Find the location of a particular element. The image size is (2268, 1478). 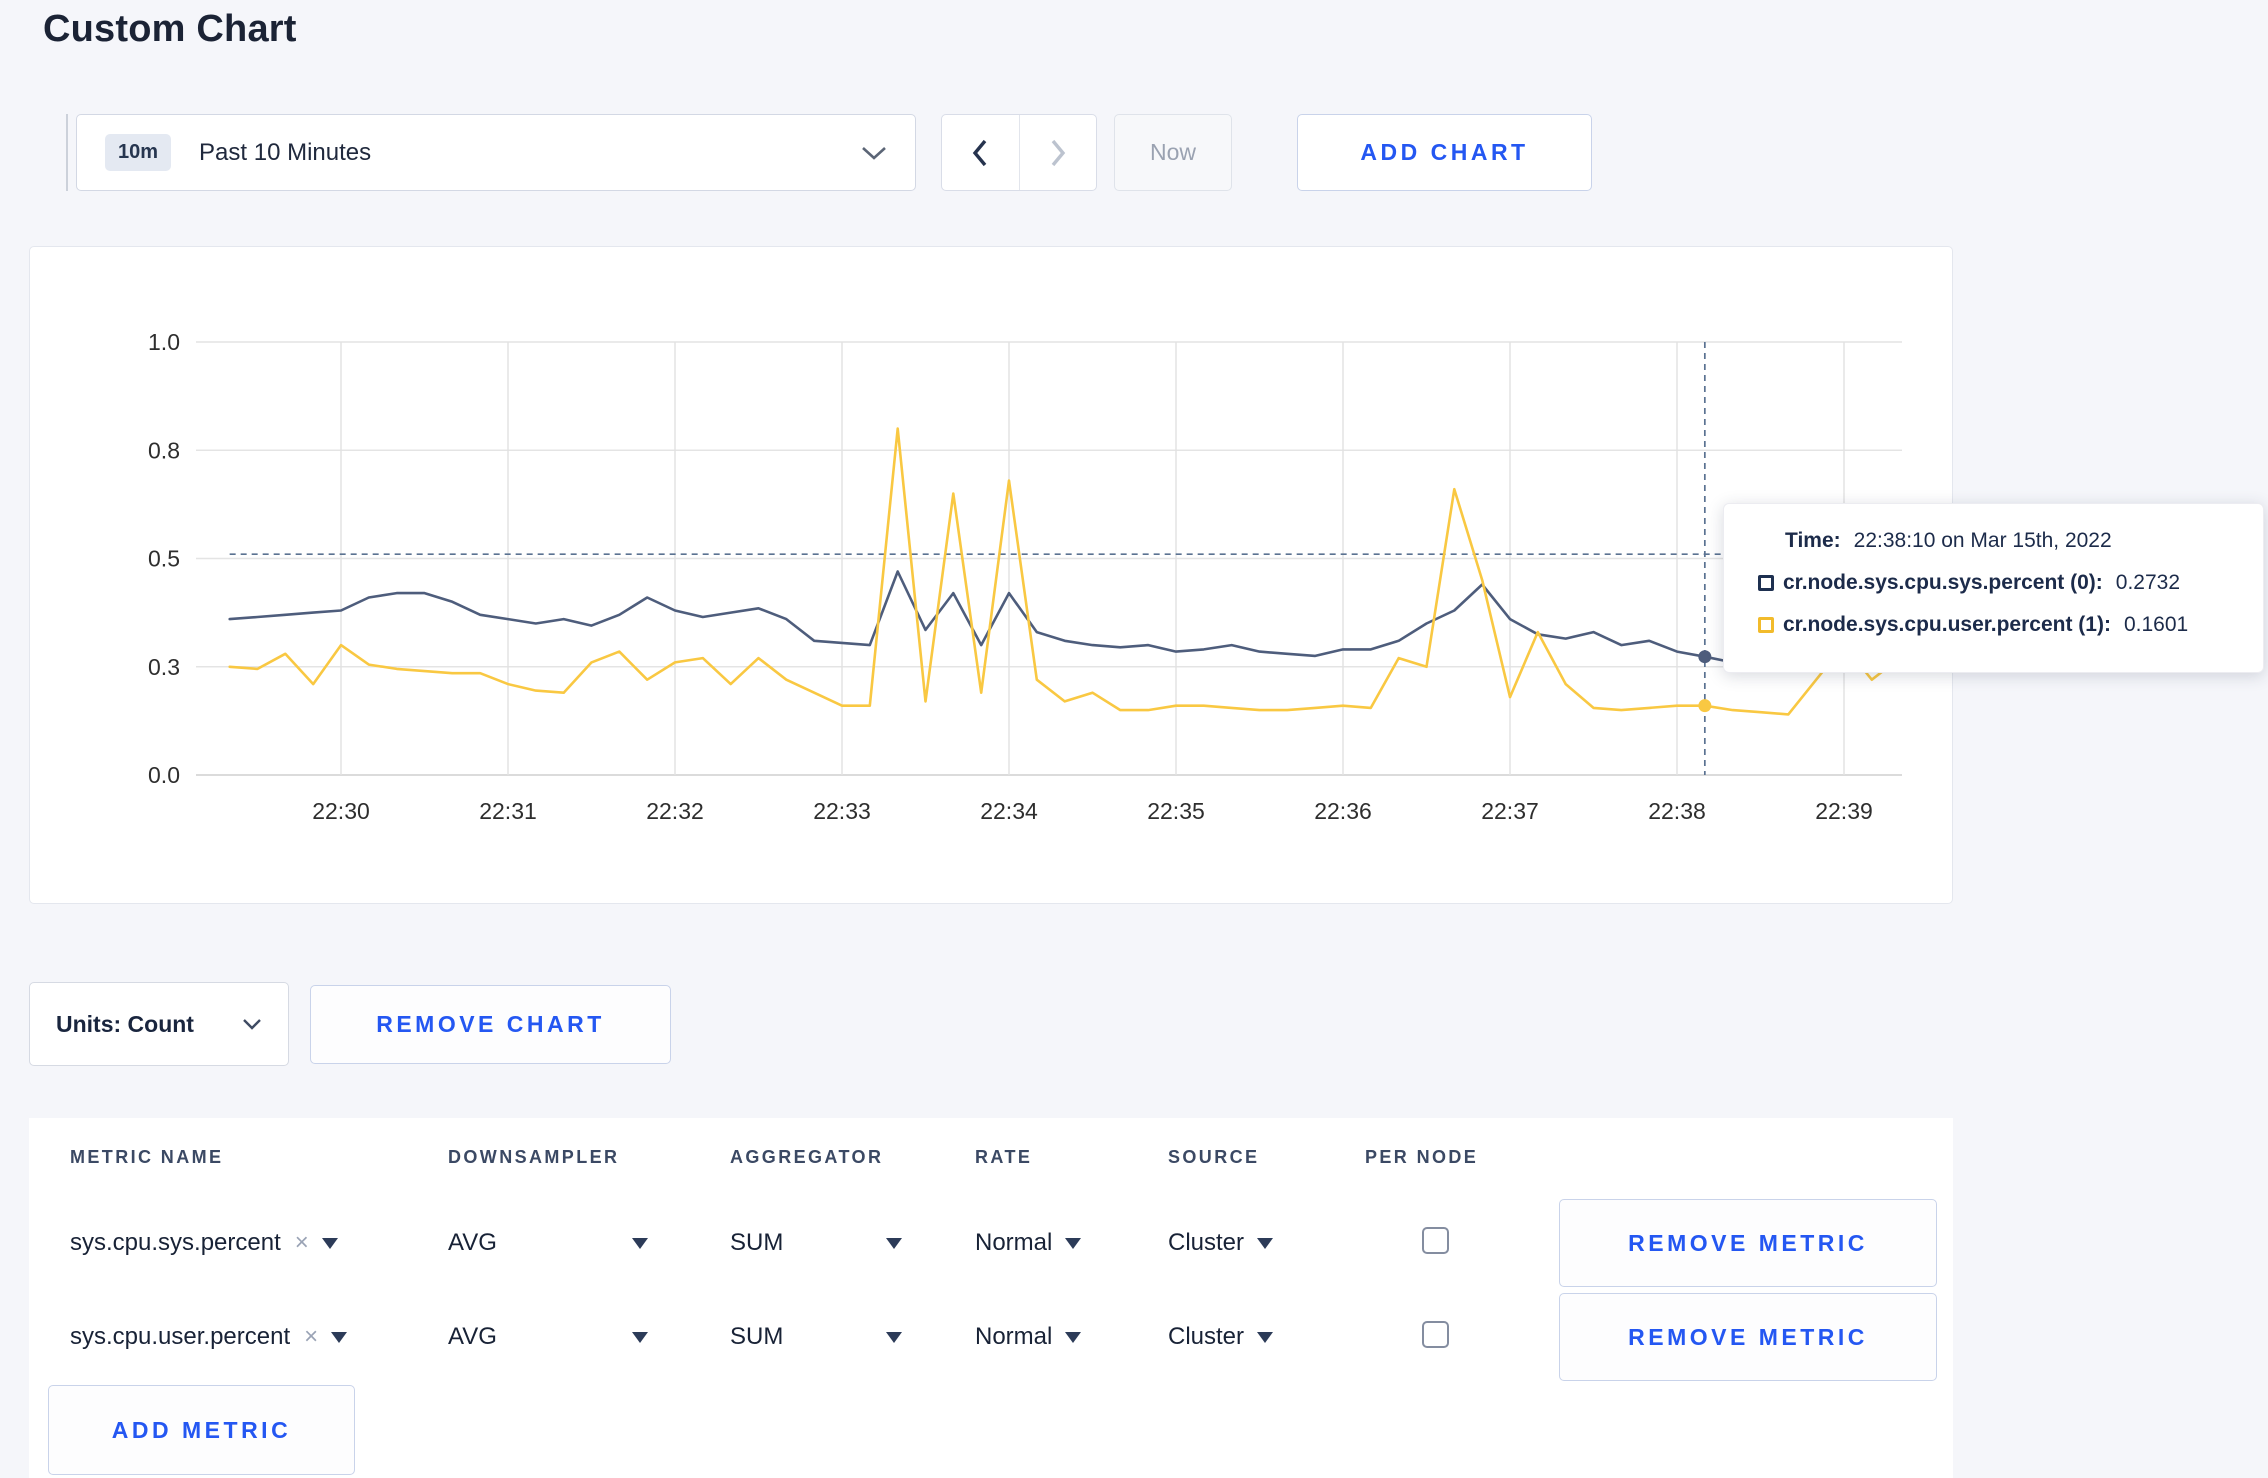

metric-name-select: sys.cpu.sys.percent × is located at coordinates (259, 1243).